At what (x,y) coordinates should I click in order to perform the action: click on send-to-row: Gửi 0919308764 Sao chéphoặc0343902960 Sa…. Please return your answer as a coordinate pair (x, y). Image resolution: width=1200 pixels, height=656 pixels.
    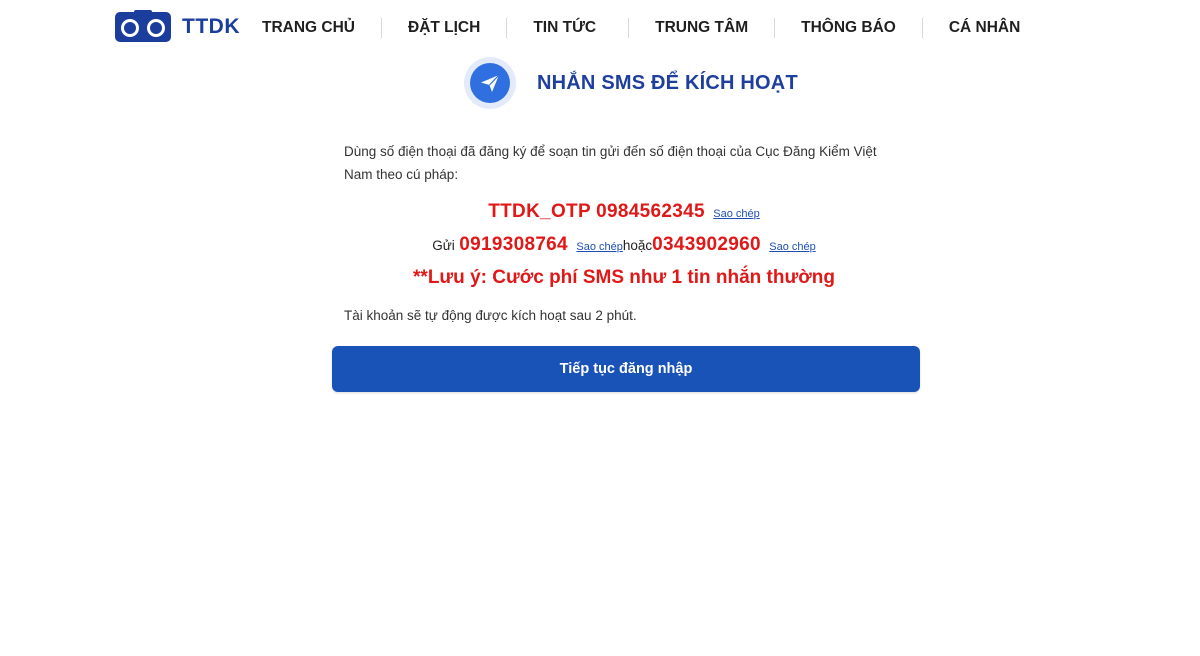
    Looking at the image, I should click on (624, 246).